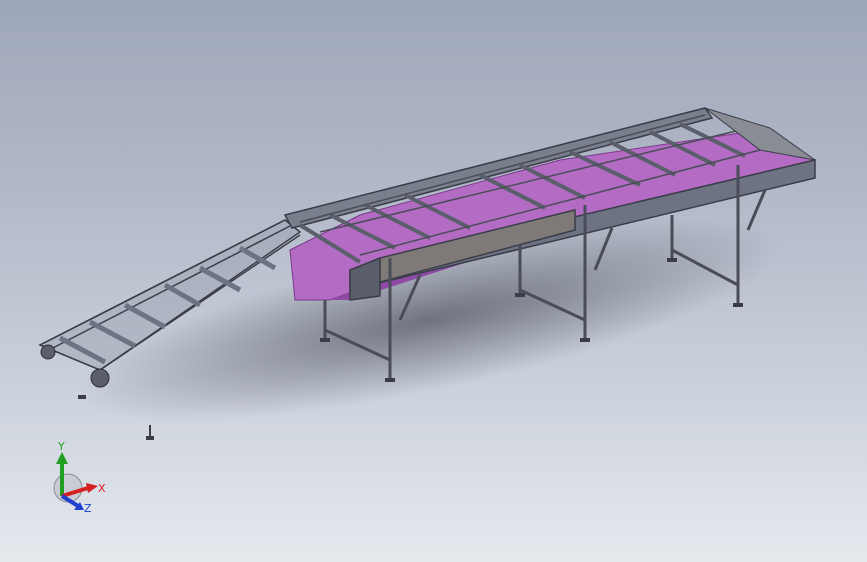 Image resolution: width=867 pixels, height=562 pixels. I want to click on axis-triad: Y X Z, so click(75, 480).